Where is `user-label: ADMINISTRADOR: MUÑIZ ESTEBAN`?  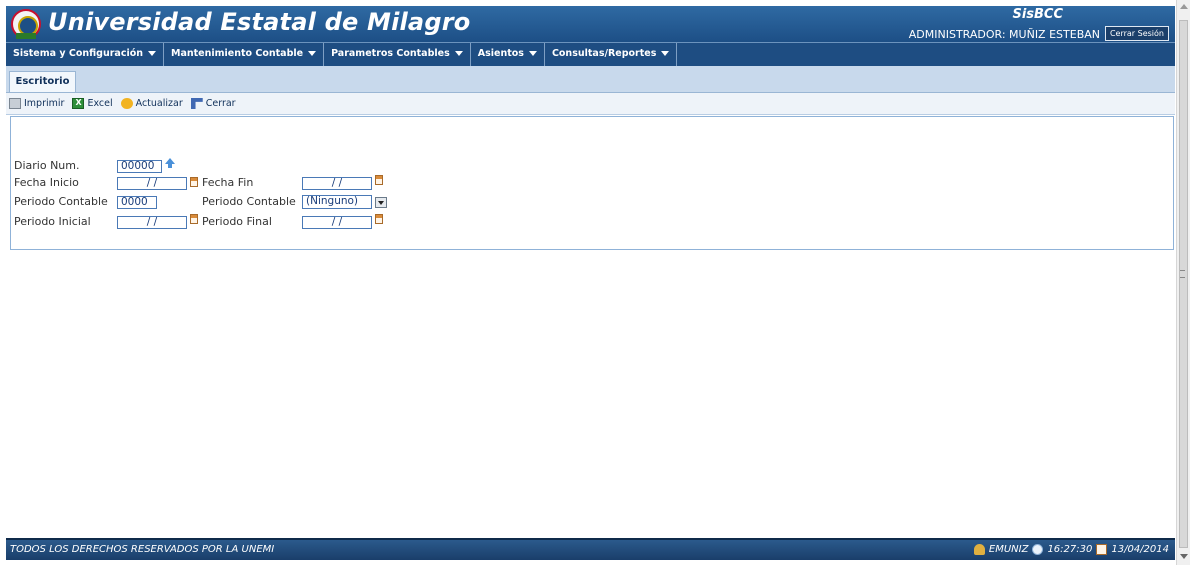
user-label: ADMINISTRADOR: MUÑIZ ESTEBAN is located at coordinates (1004, 34).